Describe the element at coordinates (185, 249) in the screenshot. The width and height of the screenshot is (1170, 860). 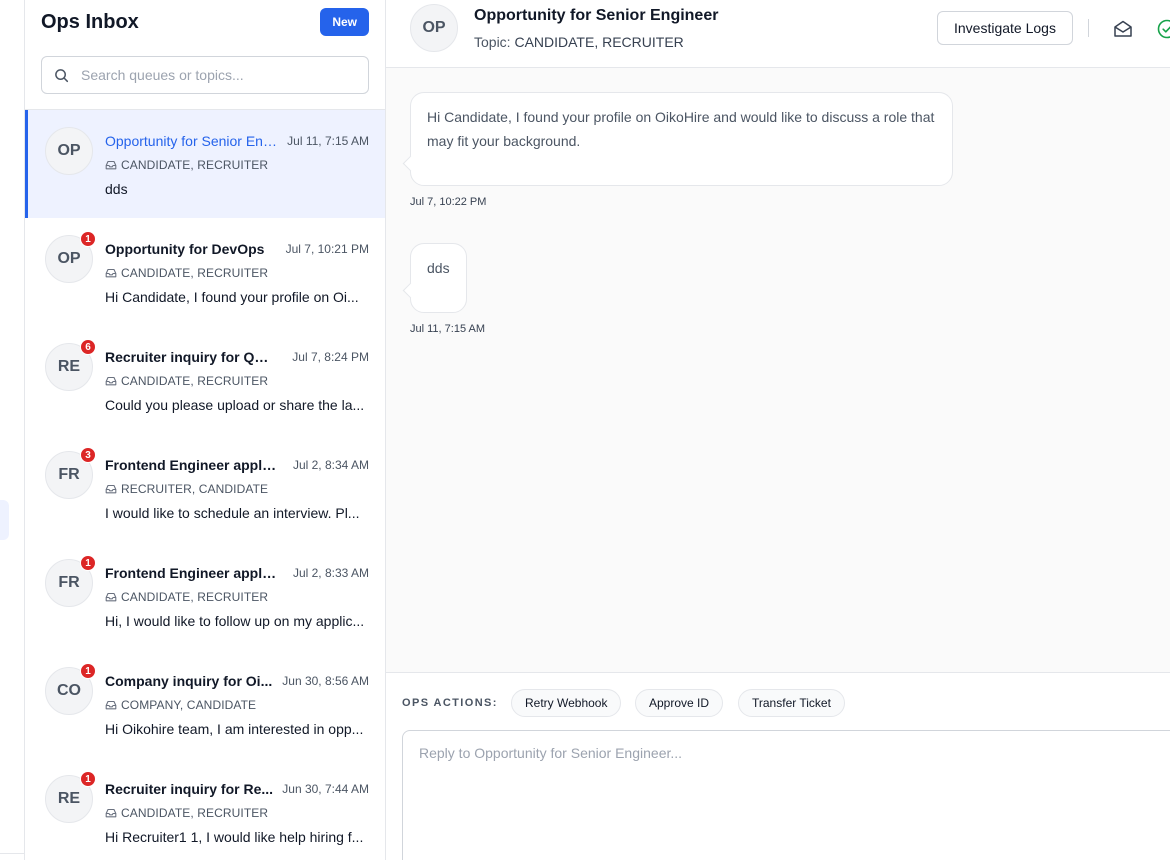
I see `thread-subject: Opportunity for DevOps` at that location.